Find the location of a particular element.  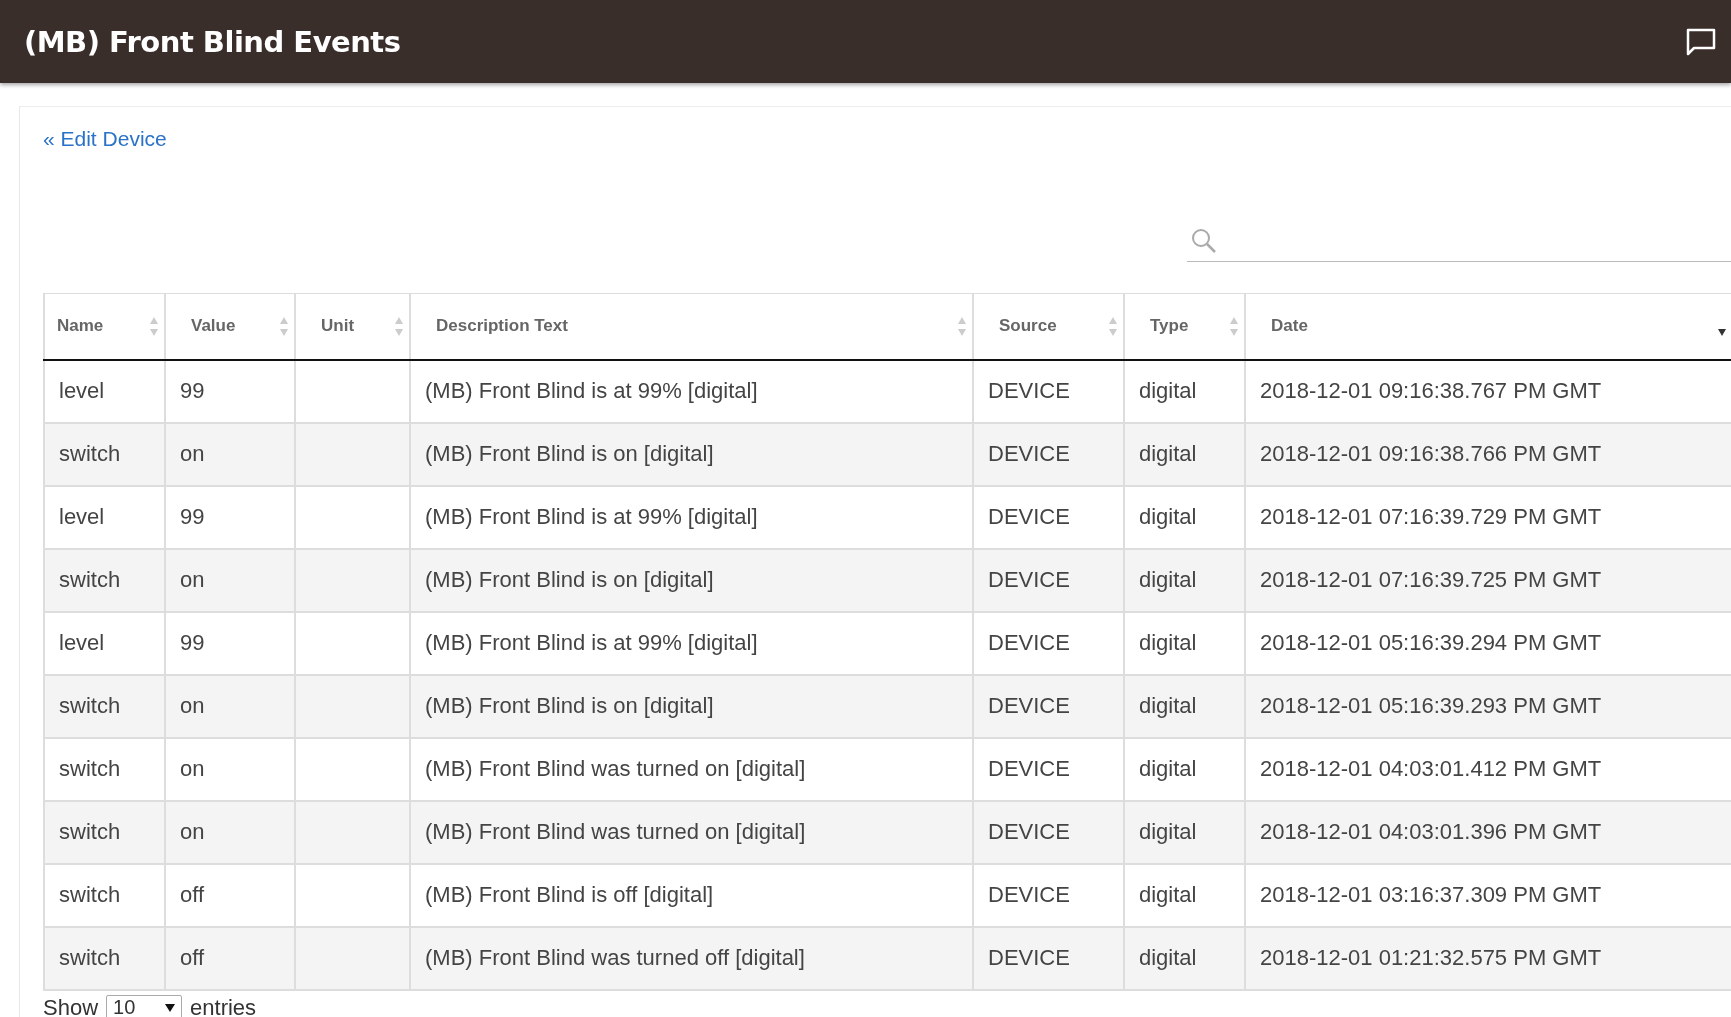

table-cell: 2018-12-01 09:16:38.766 PM GMT is located at coordinates (1488, 454).